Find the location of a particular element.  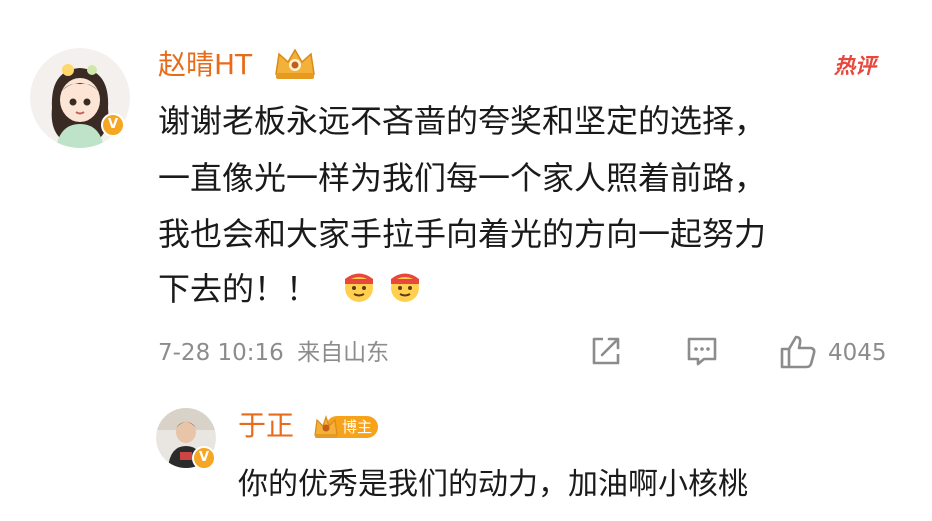

comment-text-line: 一直像光一样为我们每一个家人照着前路， is located at coordinates (462, 178).